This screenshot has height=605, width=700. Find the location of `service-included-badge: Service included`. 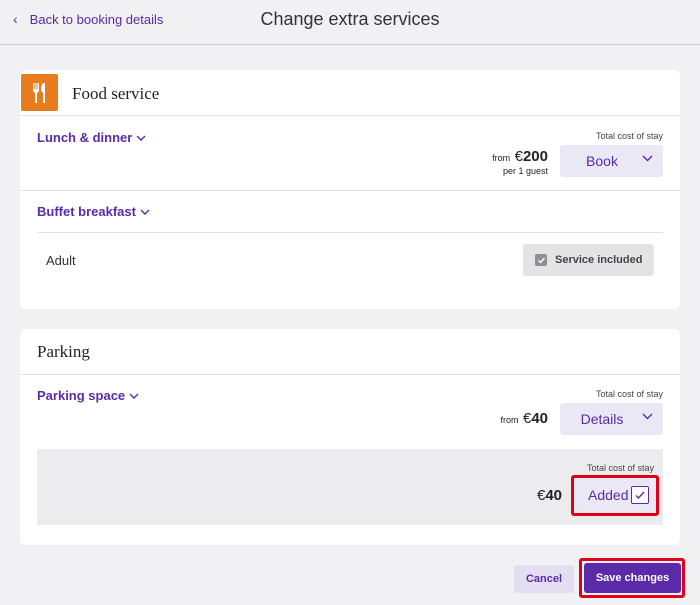

service-included-badge: Service included is located at coordinates (588, 260).